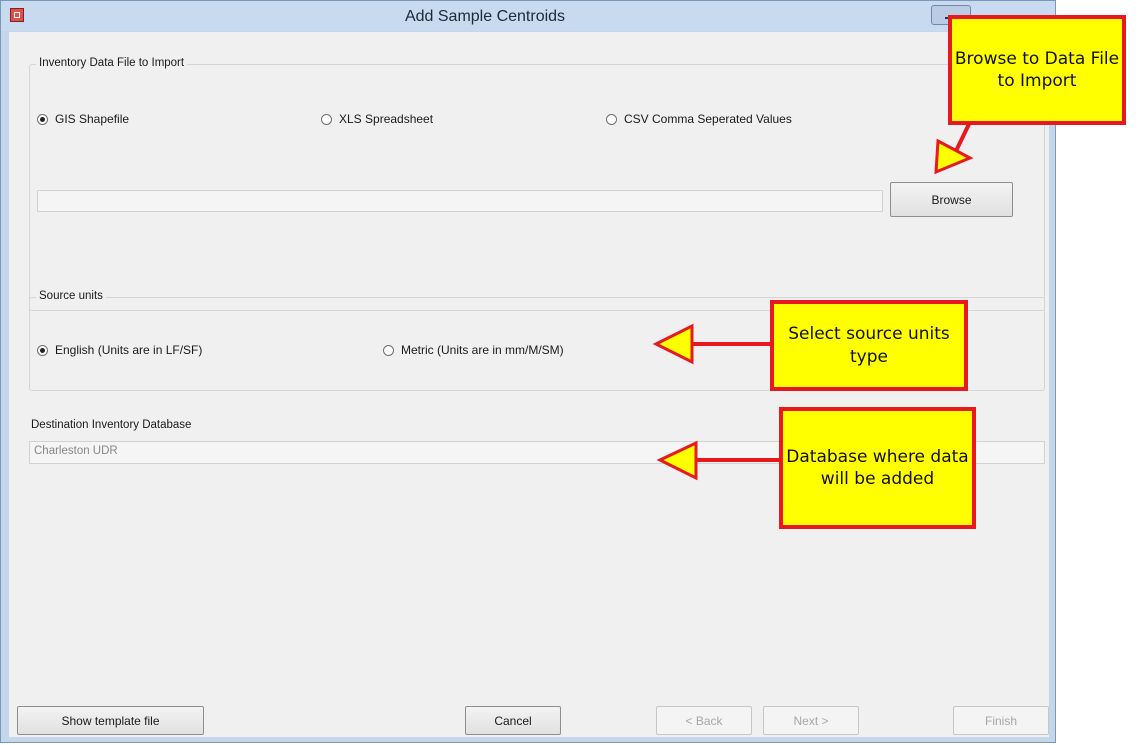  Describe the element at coordinates (673, 344) in the screenshot. I see `units-arrow-head` at that location.